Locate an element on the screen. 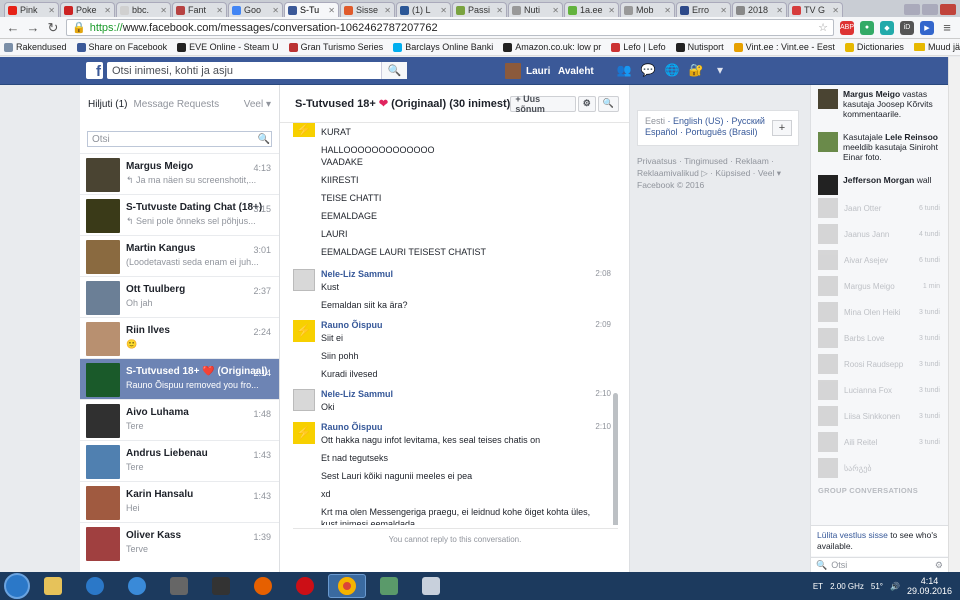  conversation-item: Riin Ilves 🙂 2:24 is located at coordinates (179, 337).